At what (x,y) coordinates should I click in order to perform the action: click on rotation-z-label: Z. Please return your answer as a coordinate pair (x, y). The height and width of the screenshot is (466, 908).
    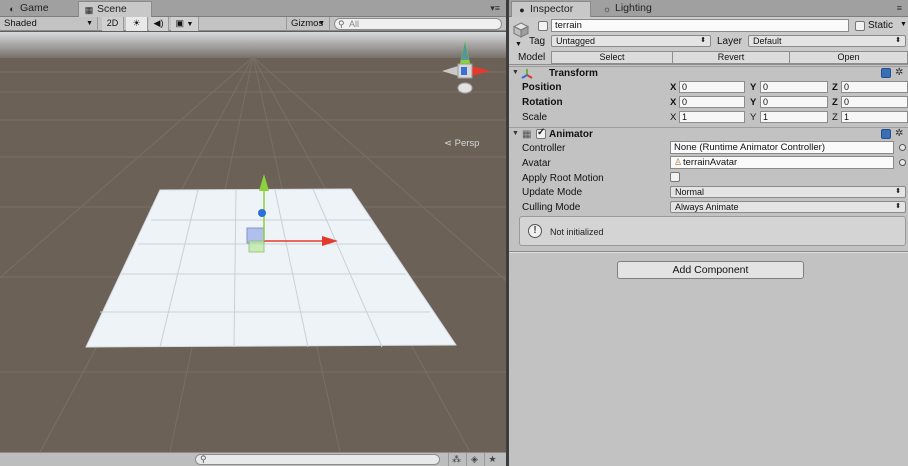
    Looking at the image, I should click on (835, 102).